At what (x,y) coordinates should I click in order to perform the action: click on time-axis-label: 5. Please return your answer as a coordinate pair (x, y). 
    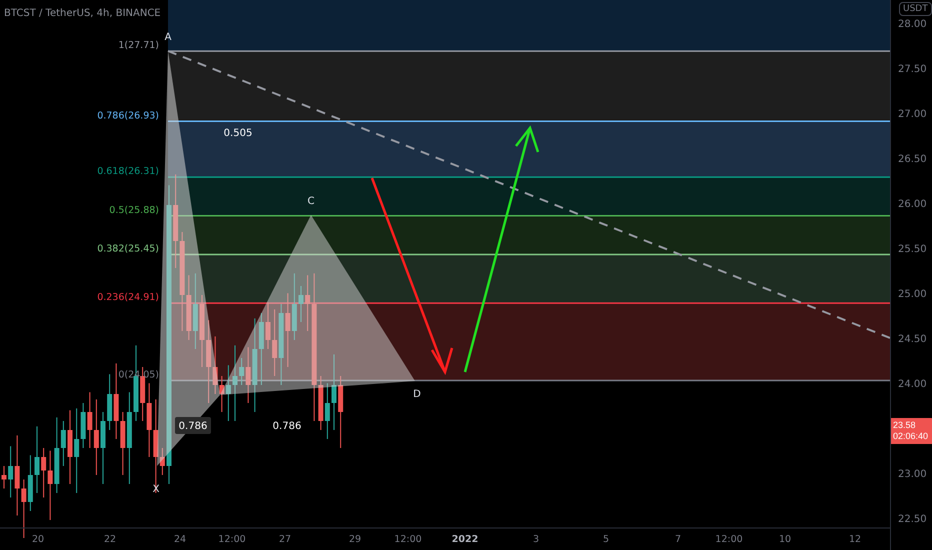
    Looking at the image, I should click on (606, 539).